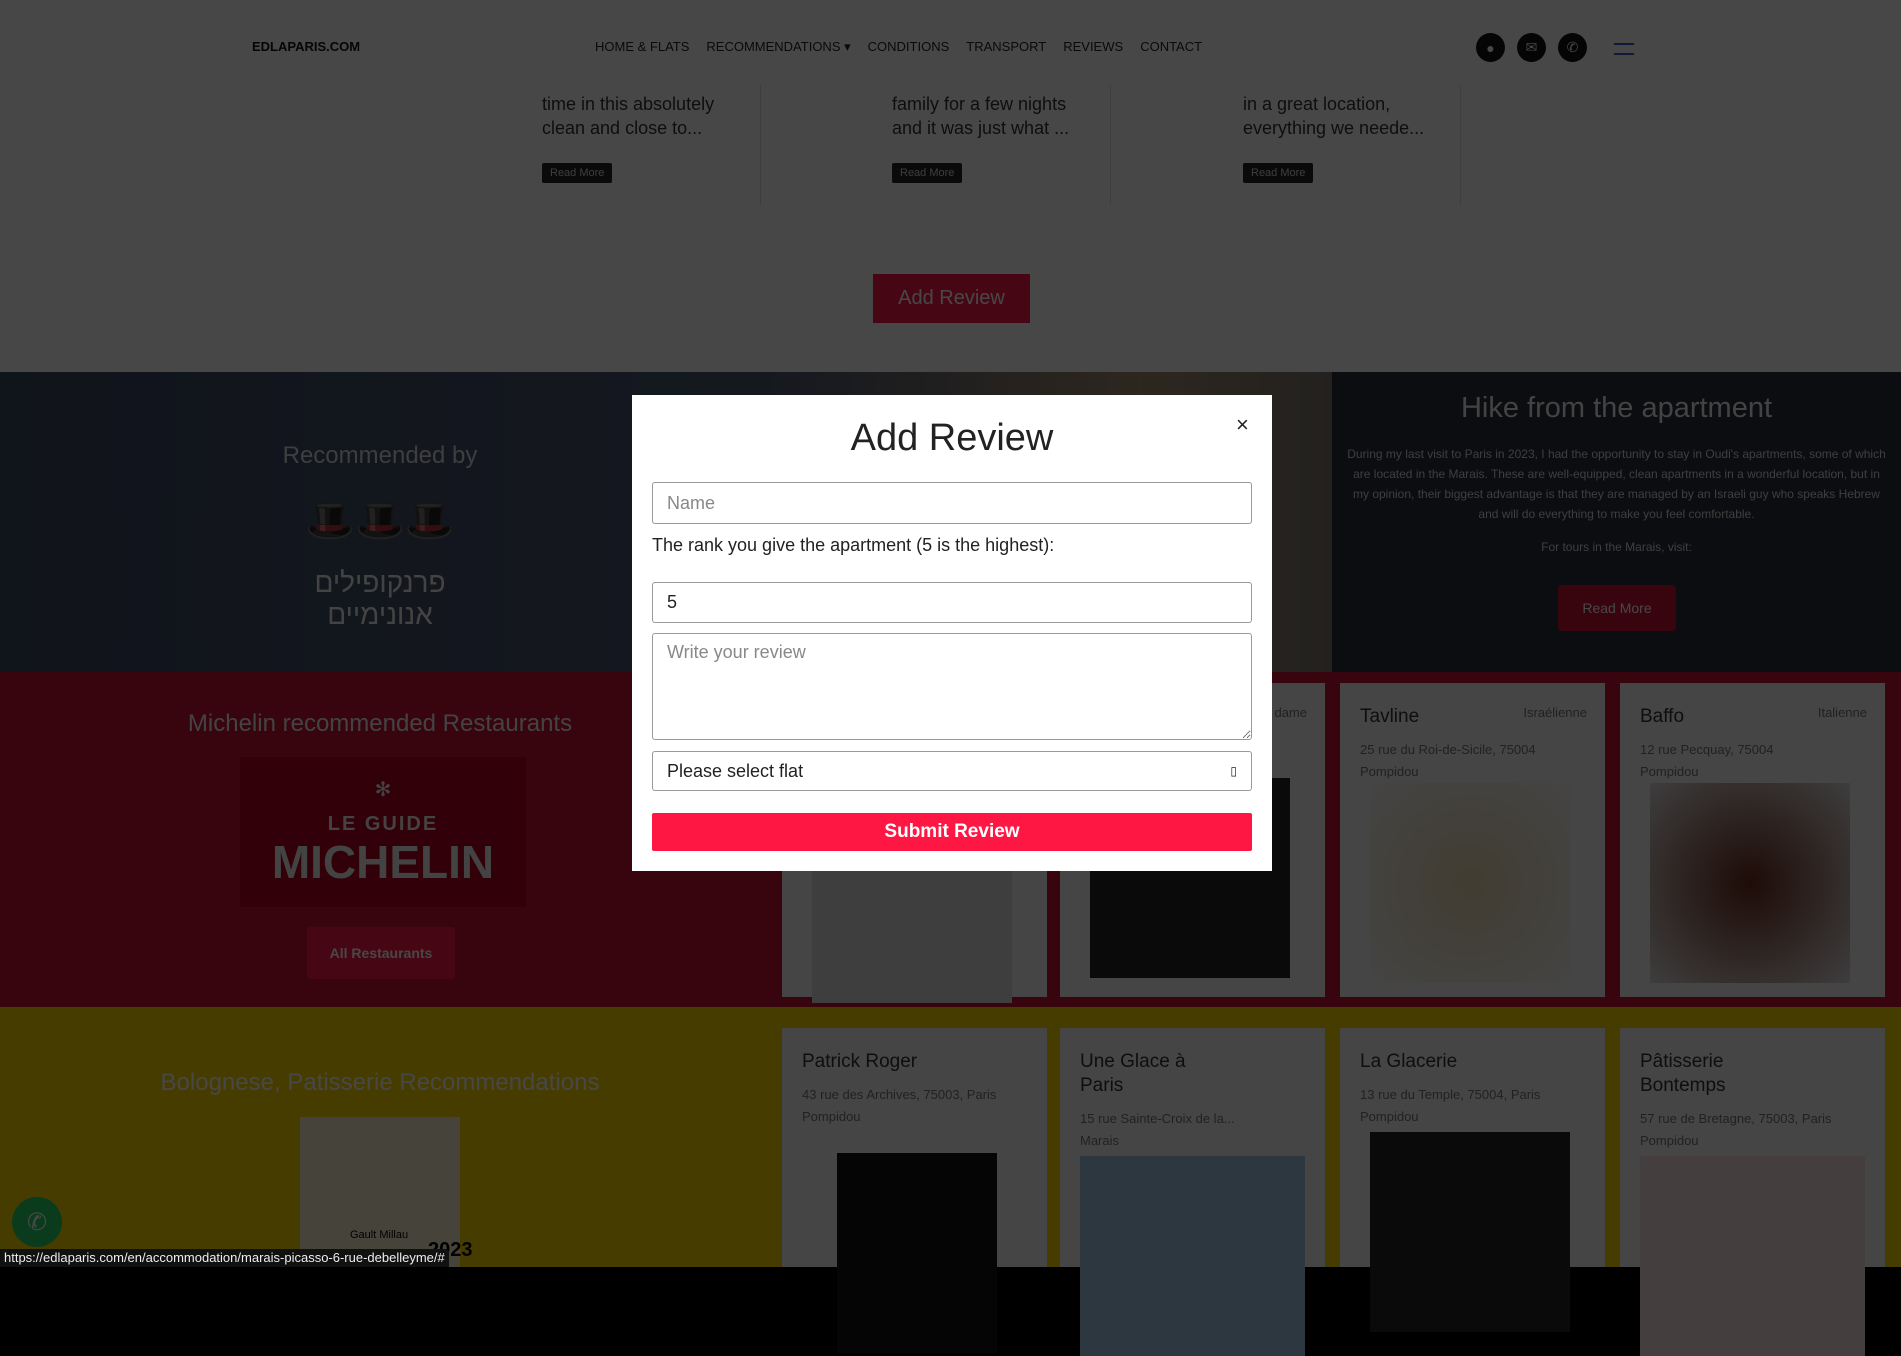  Describe the element at coordinates (952, 832) in the screenshot. I see `submit-review-button: Submit Review` at that location.